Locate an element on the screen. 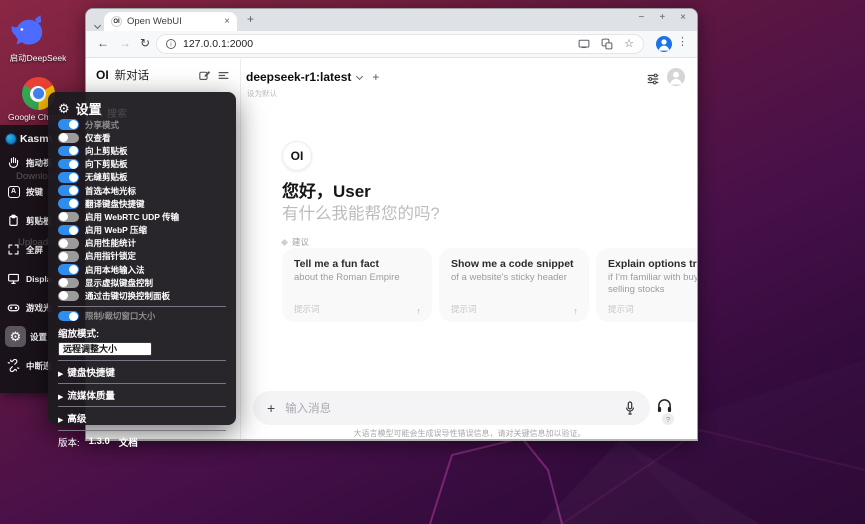 Image resolution: width=865 pixels, height=524 pixels. sidebar-toggle-icon is located at coordinates (223, 75).